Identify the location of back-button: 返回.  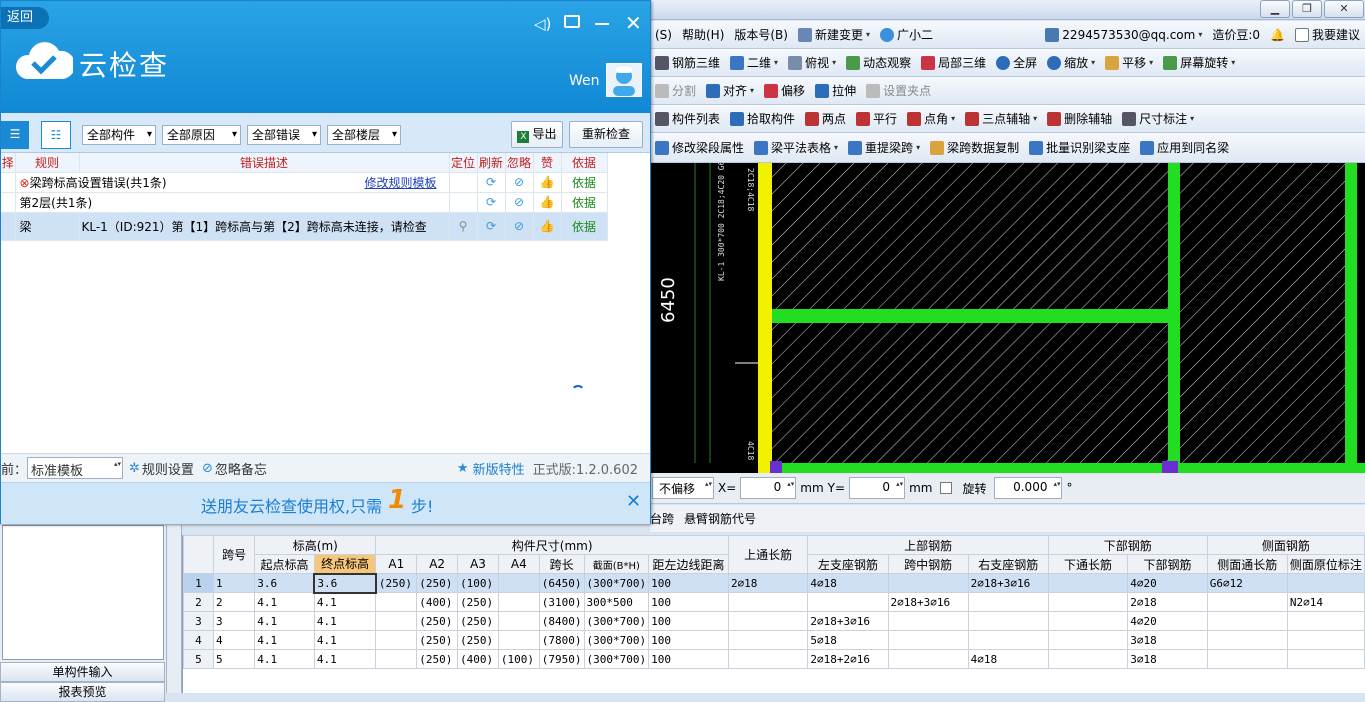
(25, 18).